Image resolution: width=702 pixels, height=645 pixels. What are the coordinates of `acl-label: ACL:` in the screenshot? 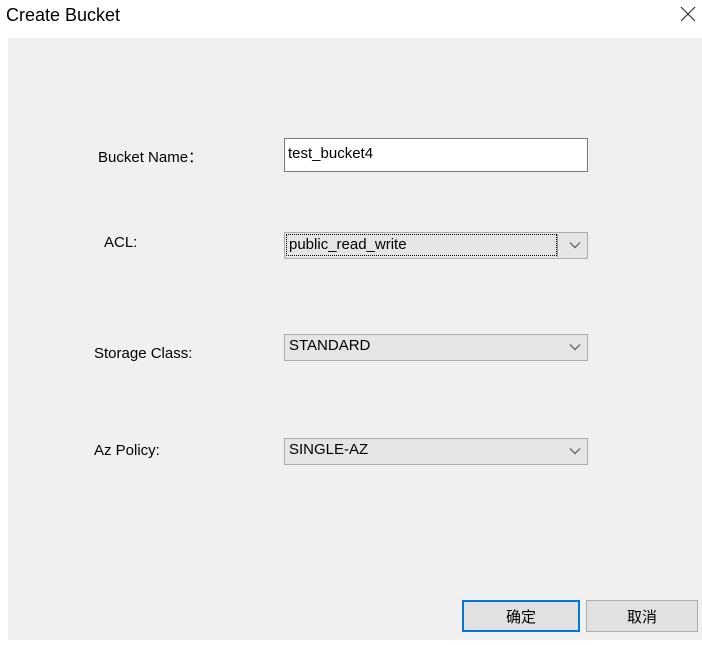 It's located at (121, 242).